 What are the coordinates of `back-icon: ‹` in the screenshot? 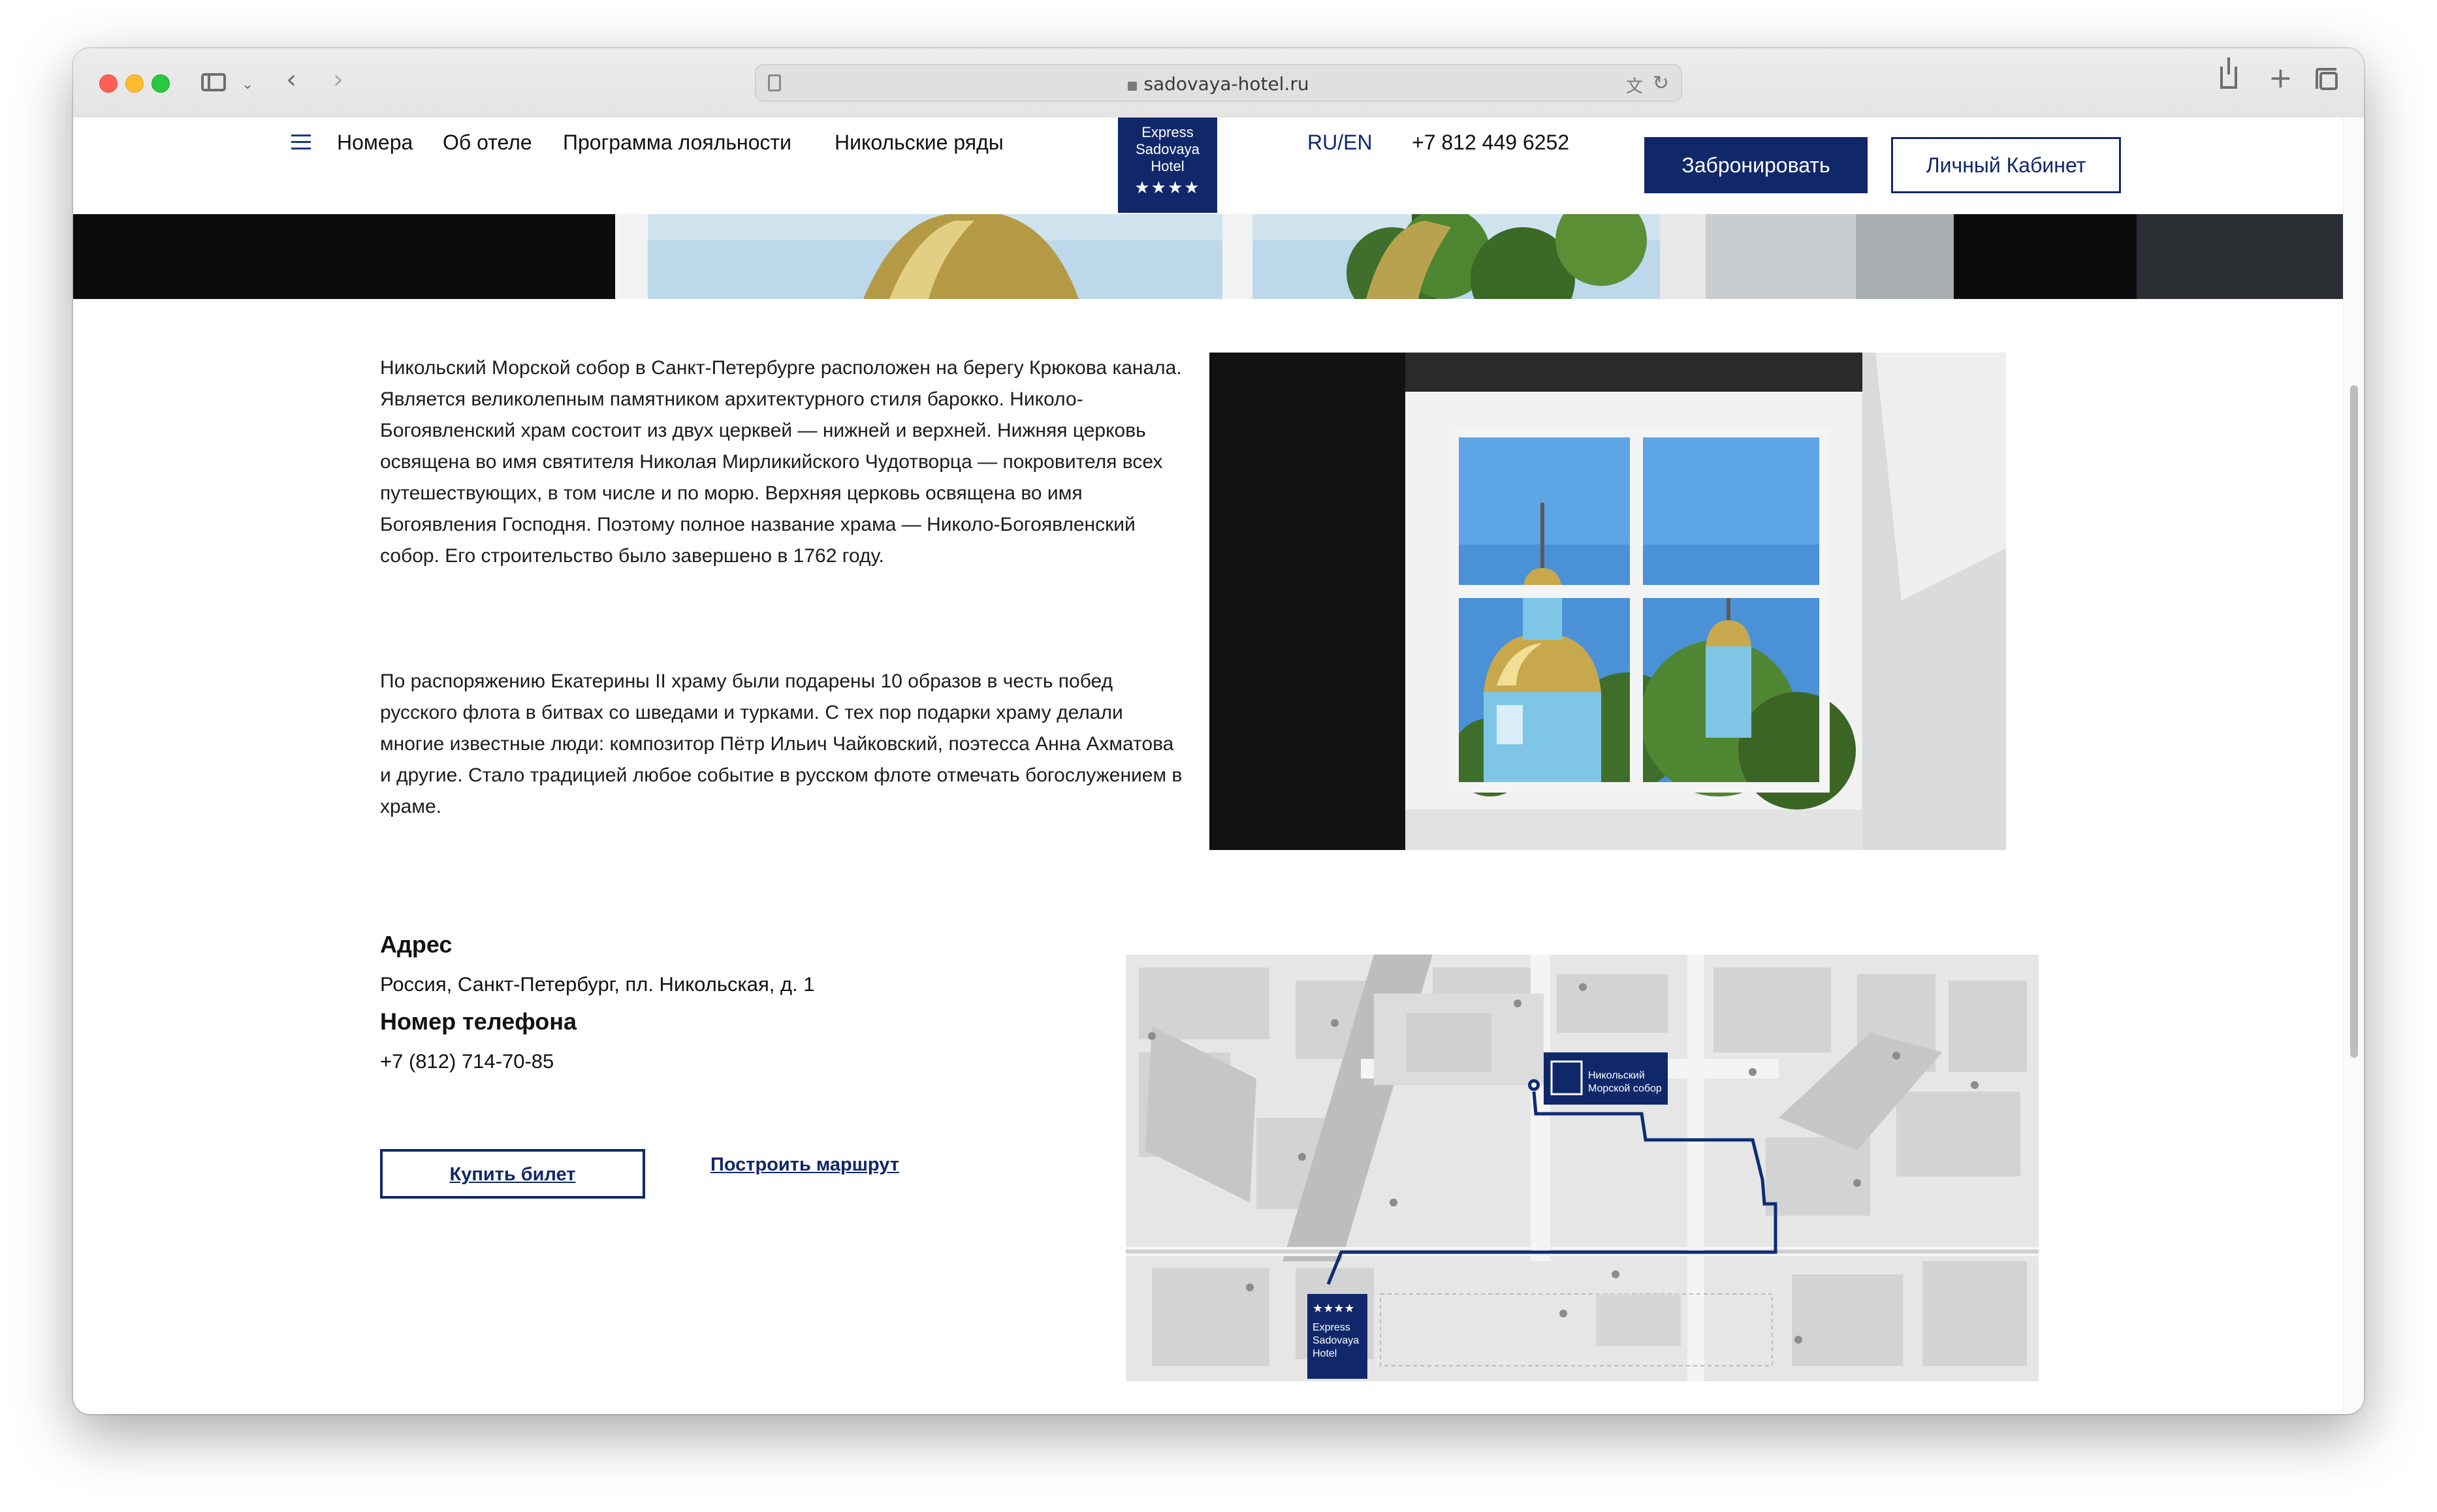 It's located at (291, 80).